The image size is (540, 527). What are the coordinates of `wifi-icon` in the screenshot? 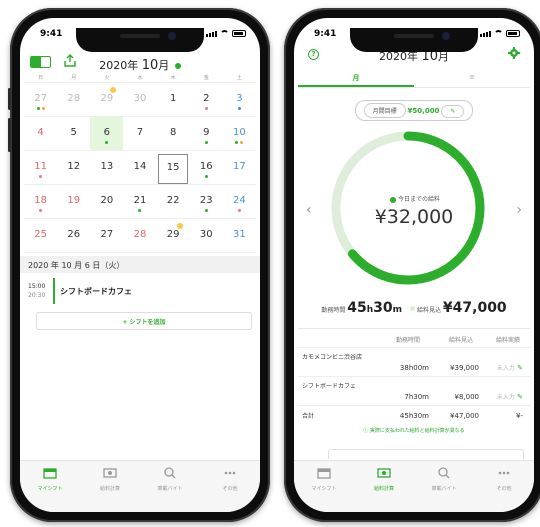 It's located at (498, 33).